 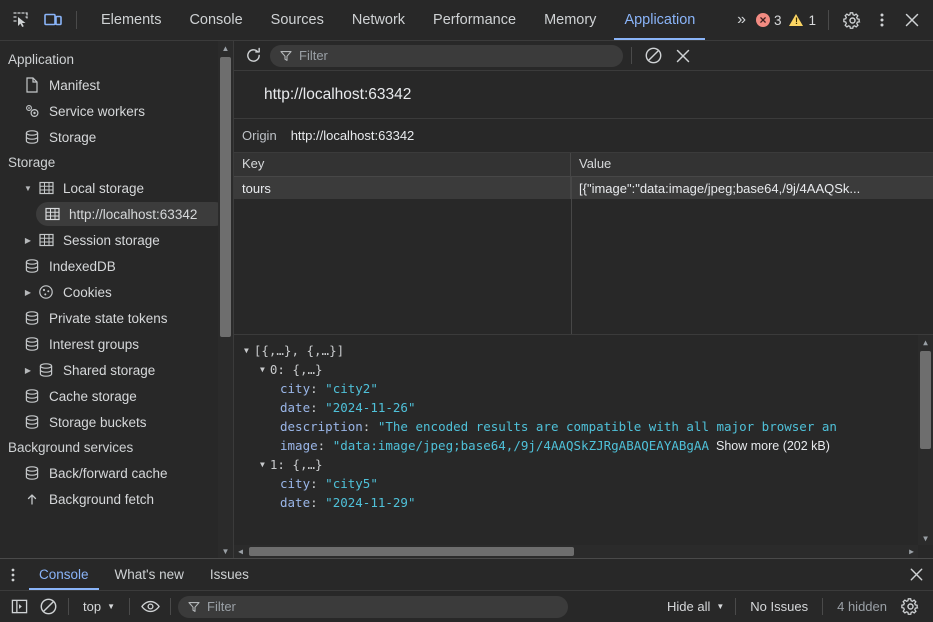 I want to click on toolbar-left-icons, so click(x=43, y=20).